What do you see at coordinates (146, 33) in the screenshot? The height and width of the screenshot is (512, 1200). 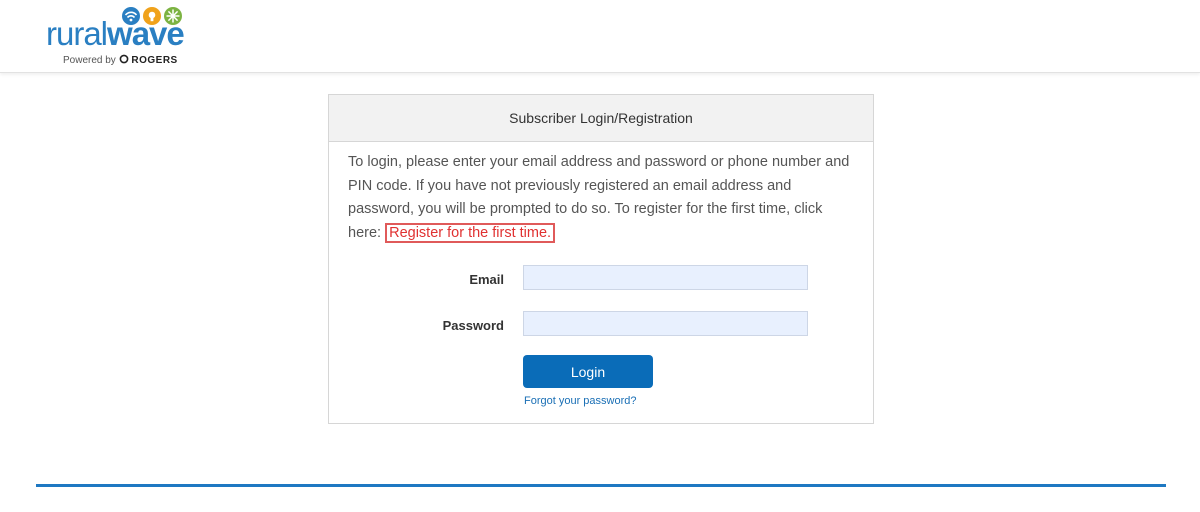 I see `logo-part-wave: wave` at bounding box center [146, 33].